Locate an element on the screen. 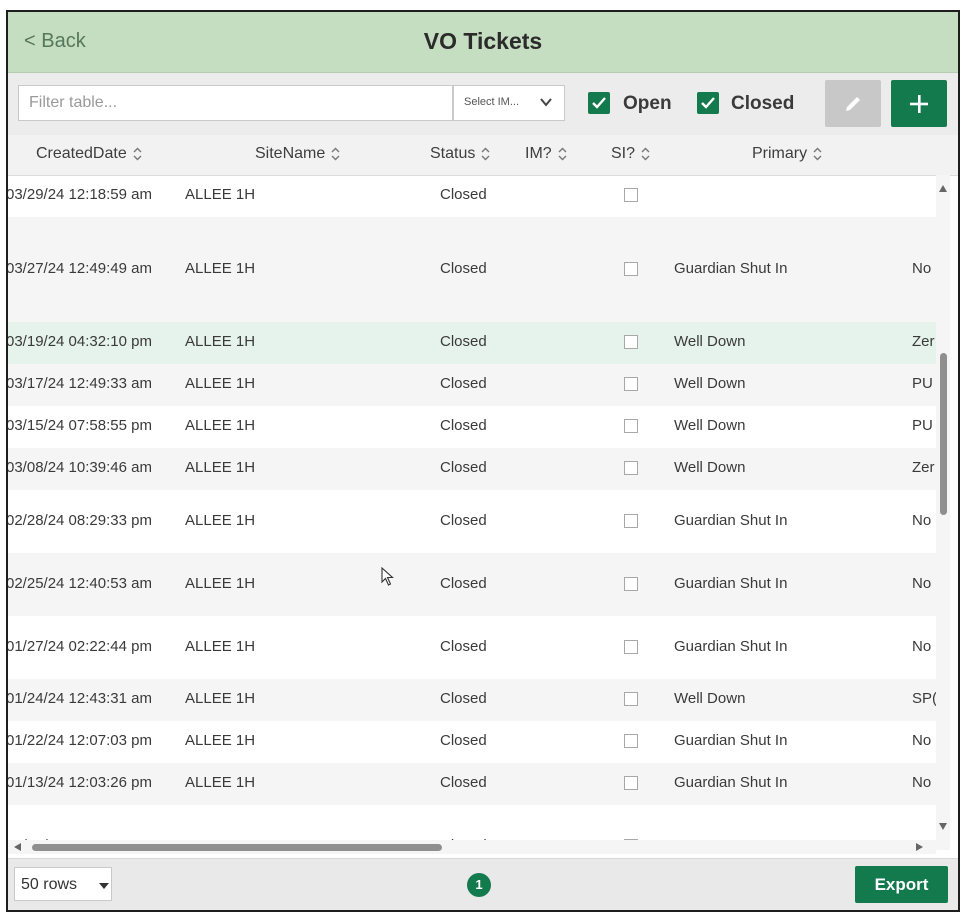 The image size is (969, 919). cell-created-date: 03/29/24 12:18:59 am is located at coordinates (80, 194).